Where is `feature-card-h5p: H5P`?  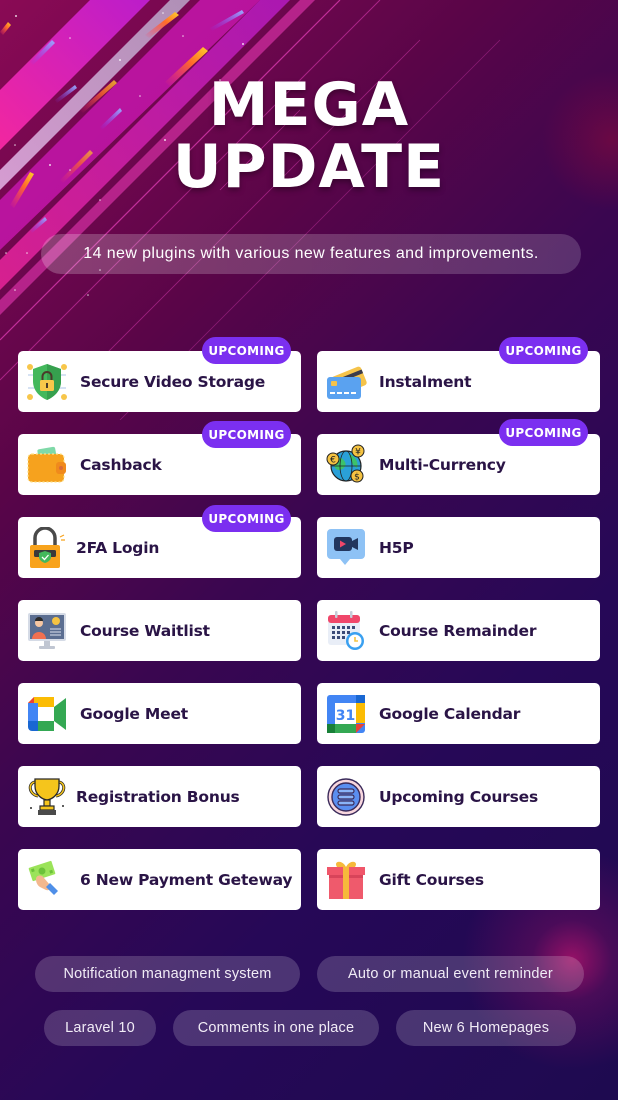
feature-card-h5p: H5P is located at coordinates (458, 547).